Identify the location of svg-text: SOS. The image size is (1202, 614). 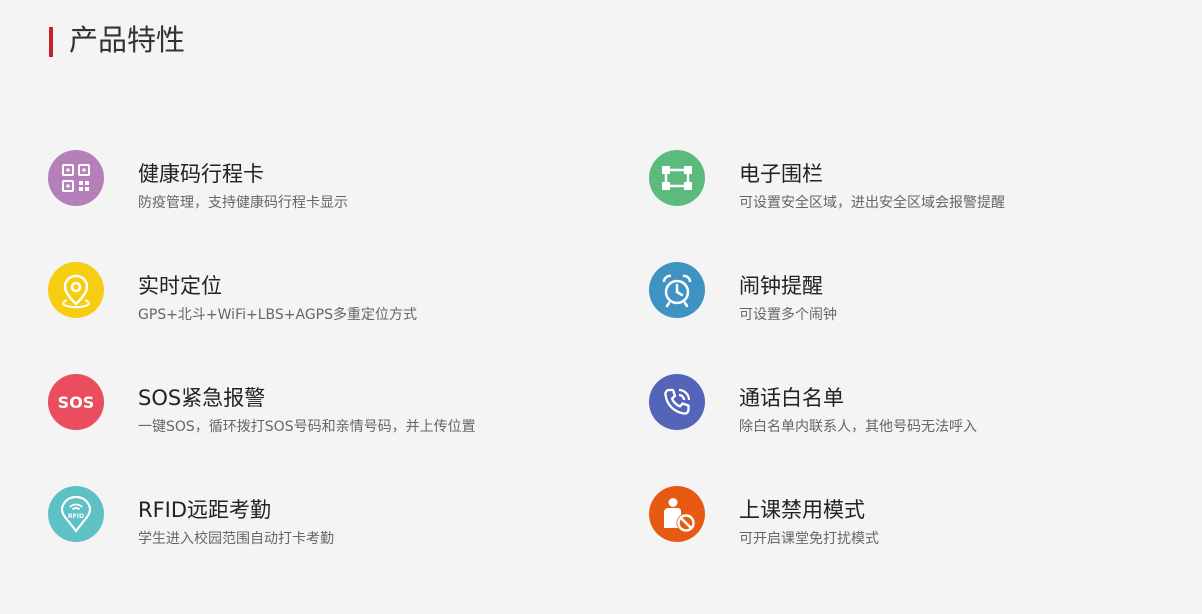
(76, 402).